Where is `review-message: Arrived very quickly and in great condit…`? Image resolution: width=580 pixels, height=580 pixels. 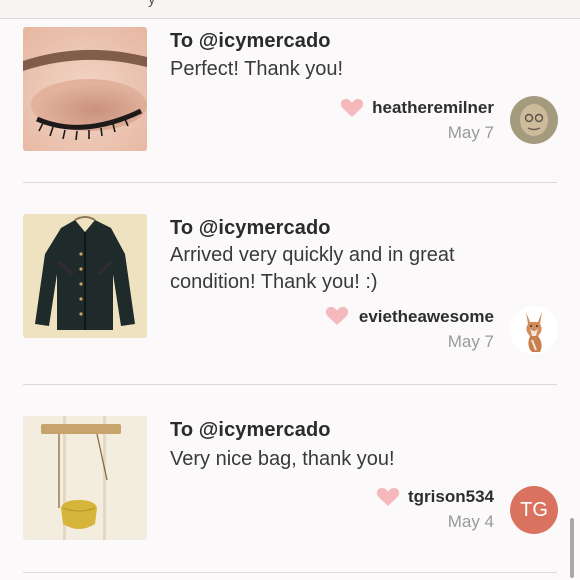 review-message: Arrived very quickly and in great condit… is located at coordinates (312, 268).